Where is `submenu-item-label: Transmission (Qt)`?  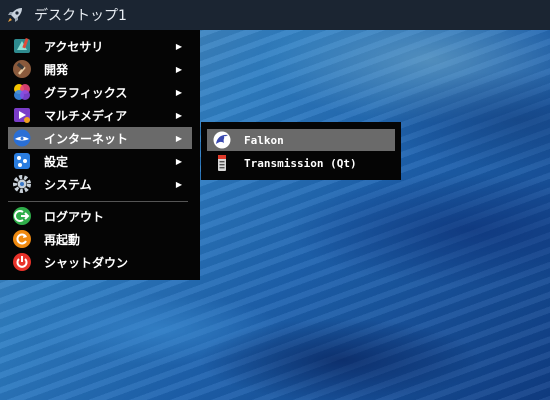
submenu-item-label: Transmission (Qt) is located at coordinates (300, 163).